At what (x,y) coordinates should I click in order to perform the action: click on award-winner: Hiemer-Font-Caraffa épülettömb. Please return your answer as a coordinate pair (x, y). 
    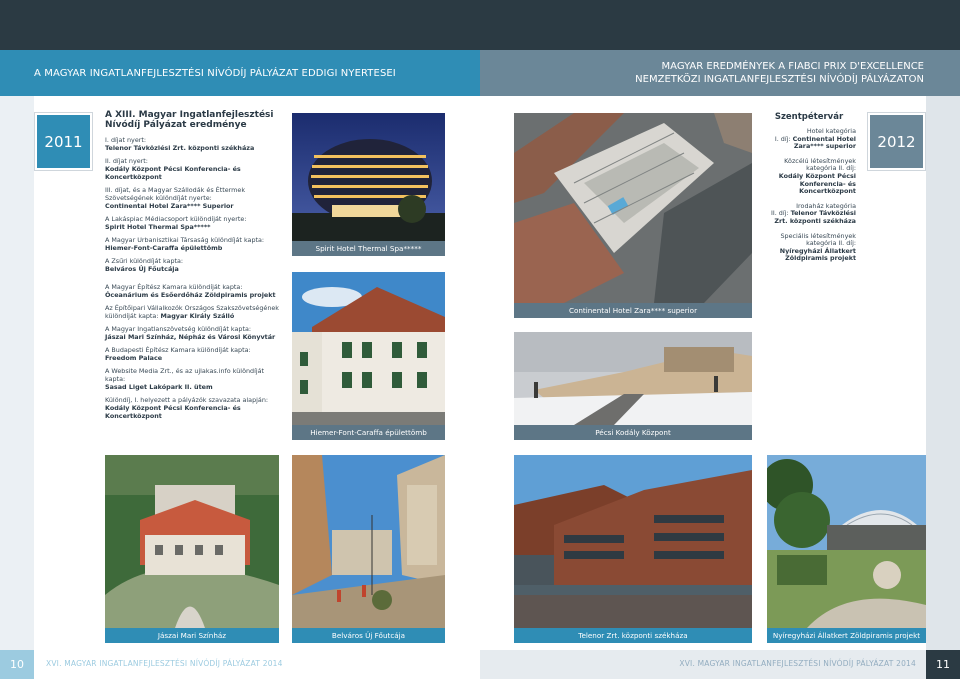
    Looking at the image, I should click on (164, 248).